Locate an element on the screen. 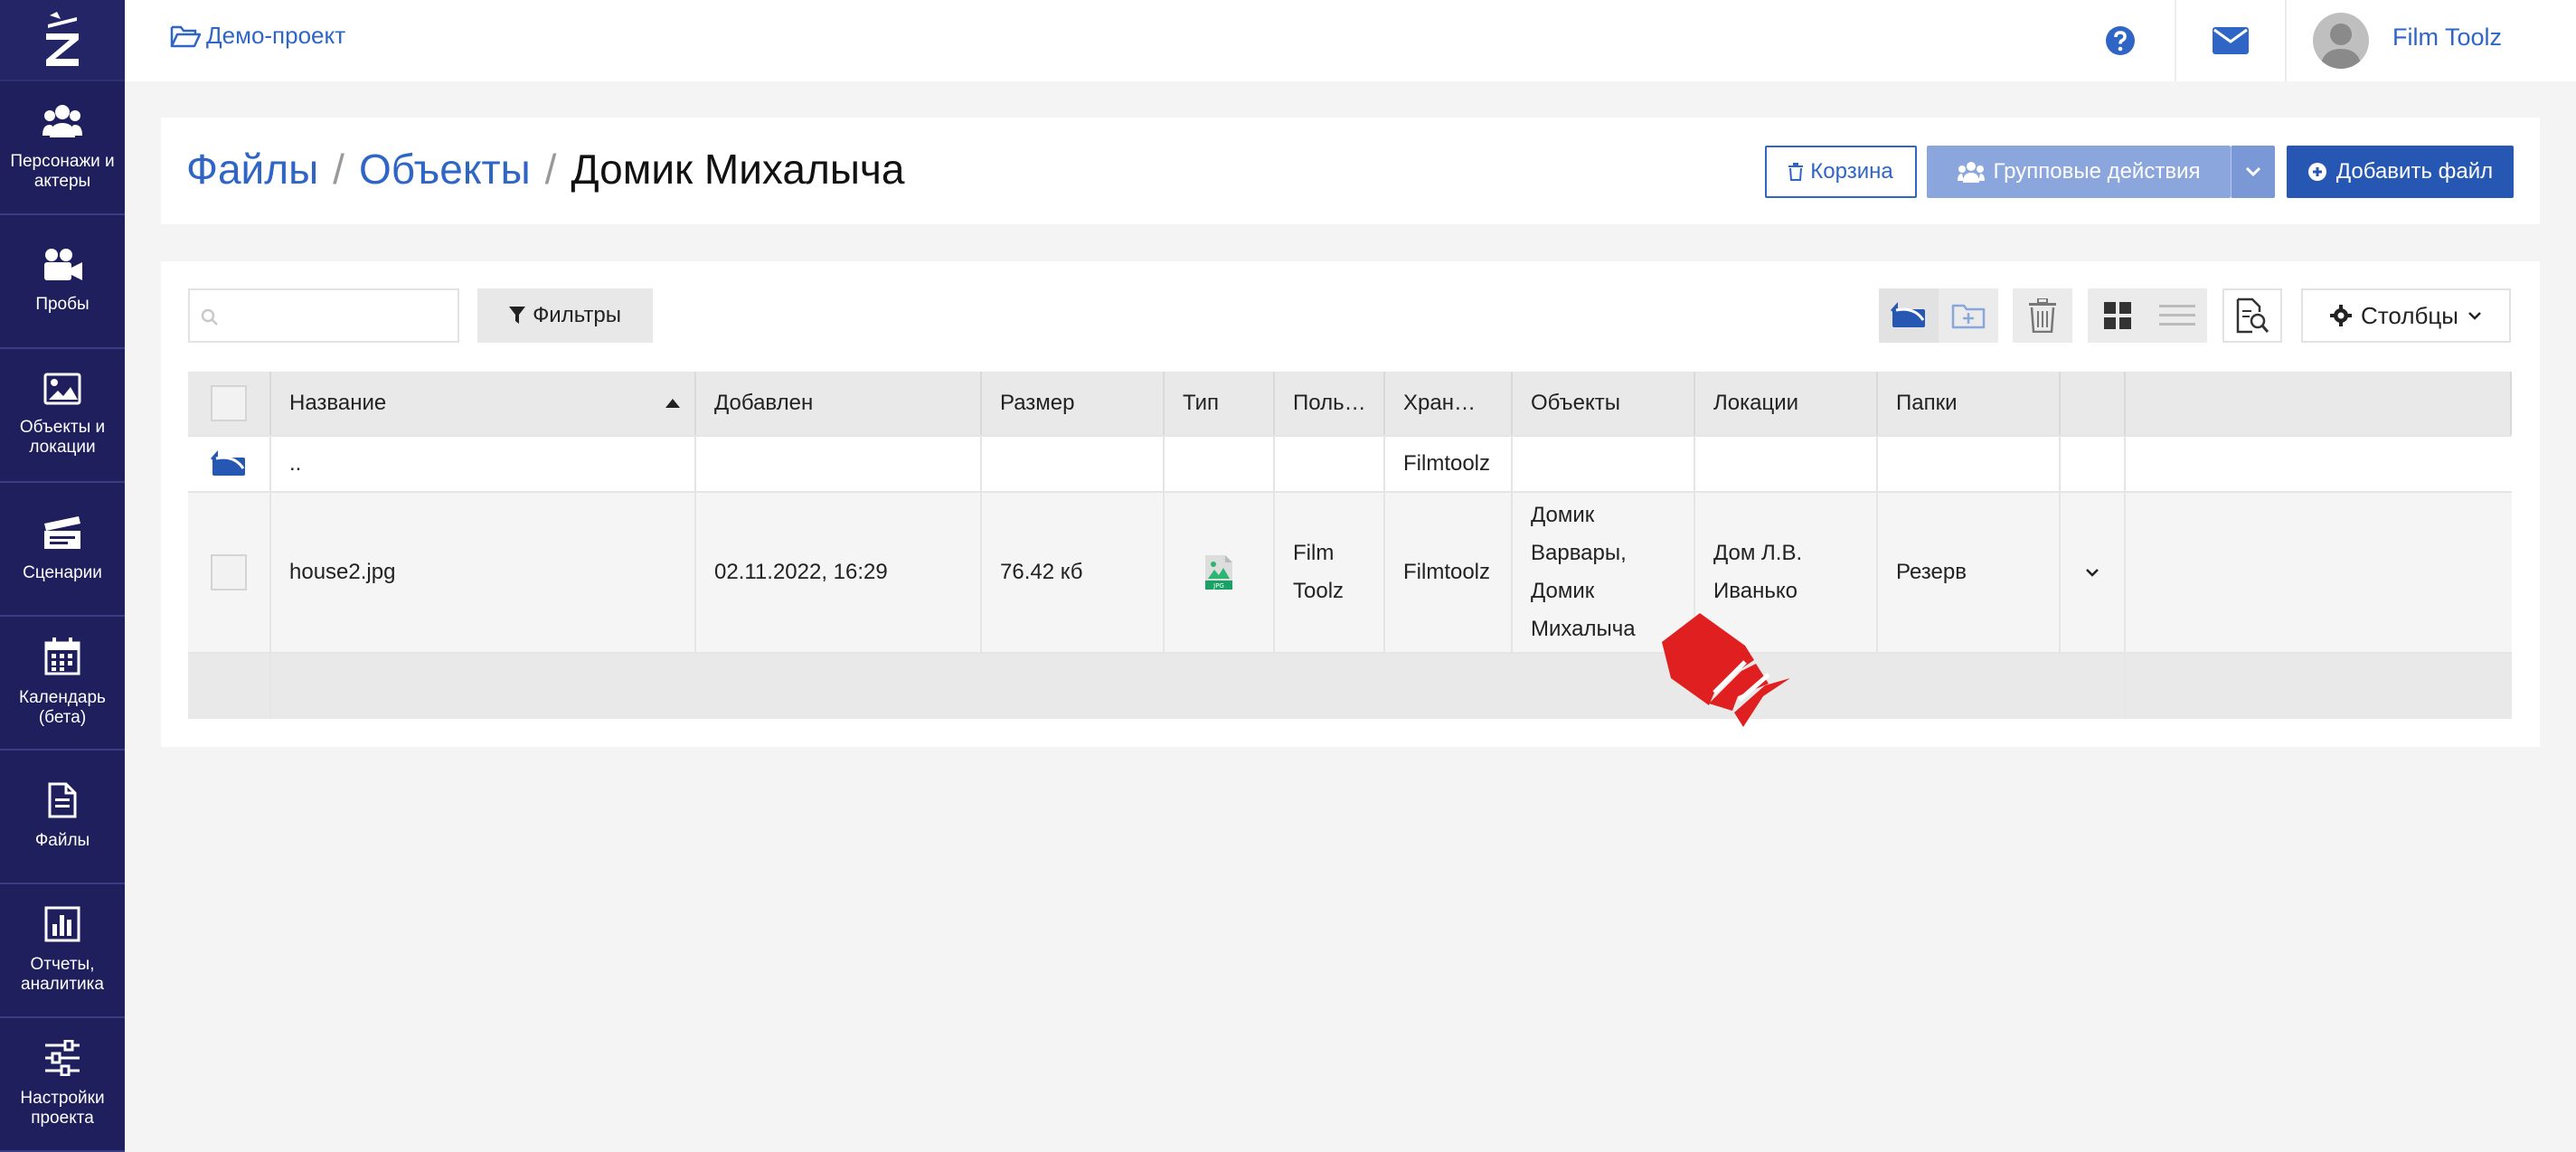 The width and height of the screenshot is (2576, 1152). file-search-icon is located at coordinates (2252, 315).